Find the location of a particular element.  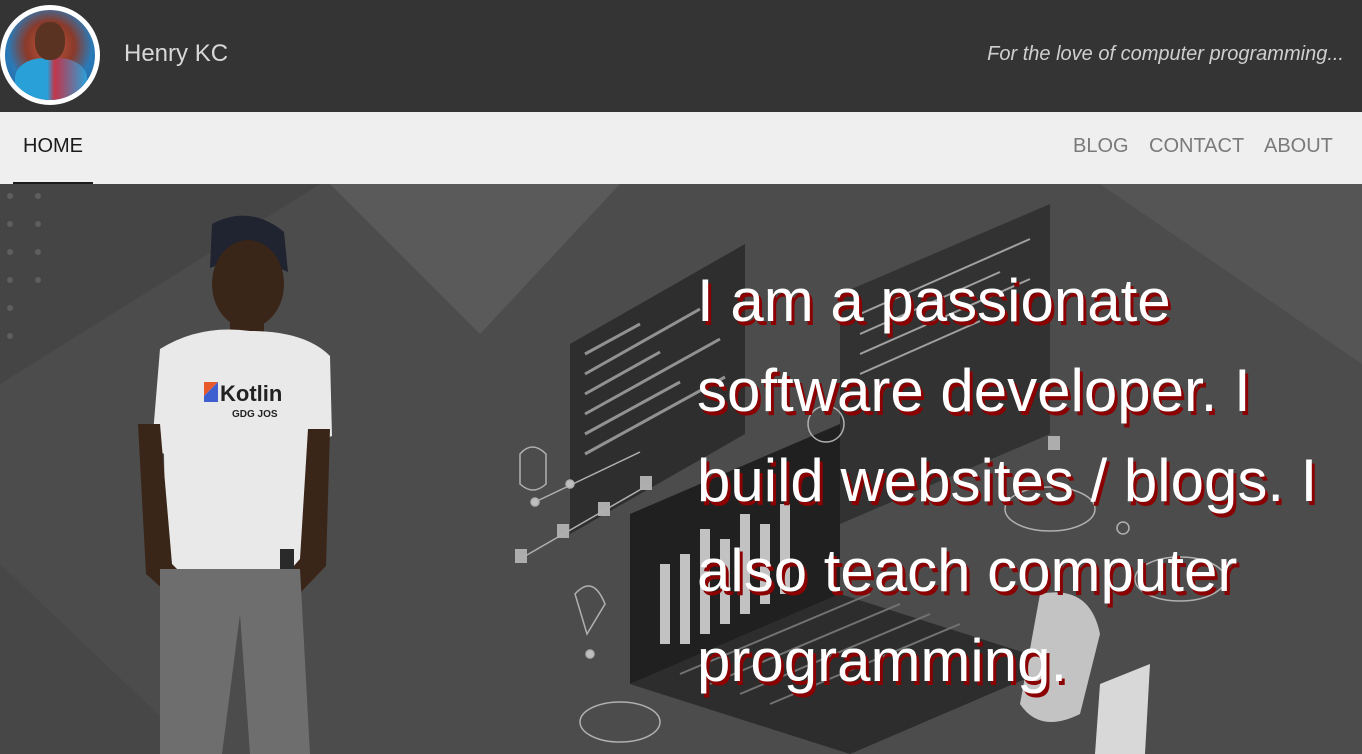

shirt-logo-text: Kotlin is located at coordinates (251, 393).